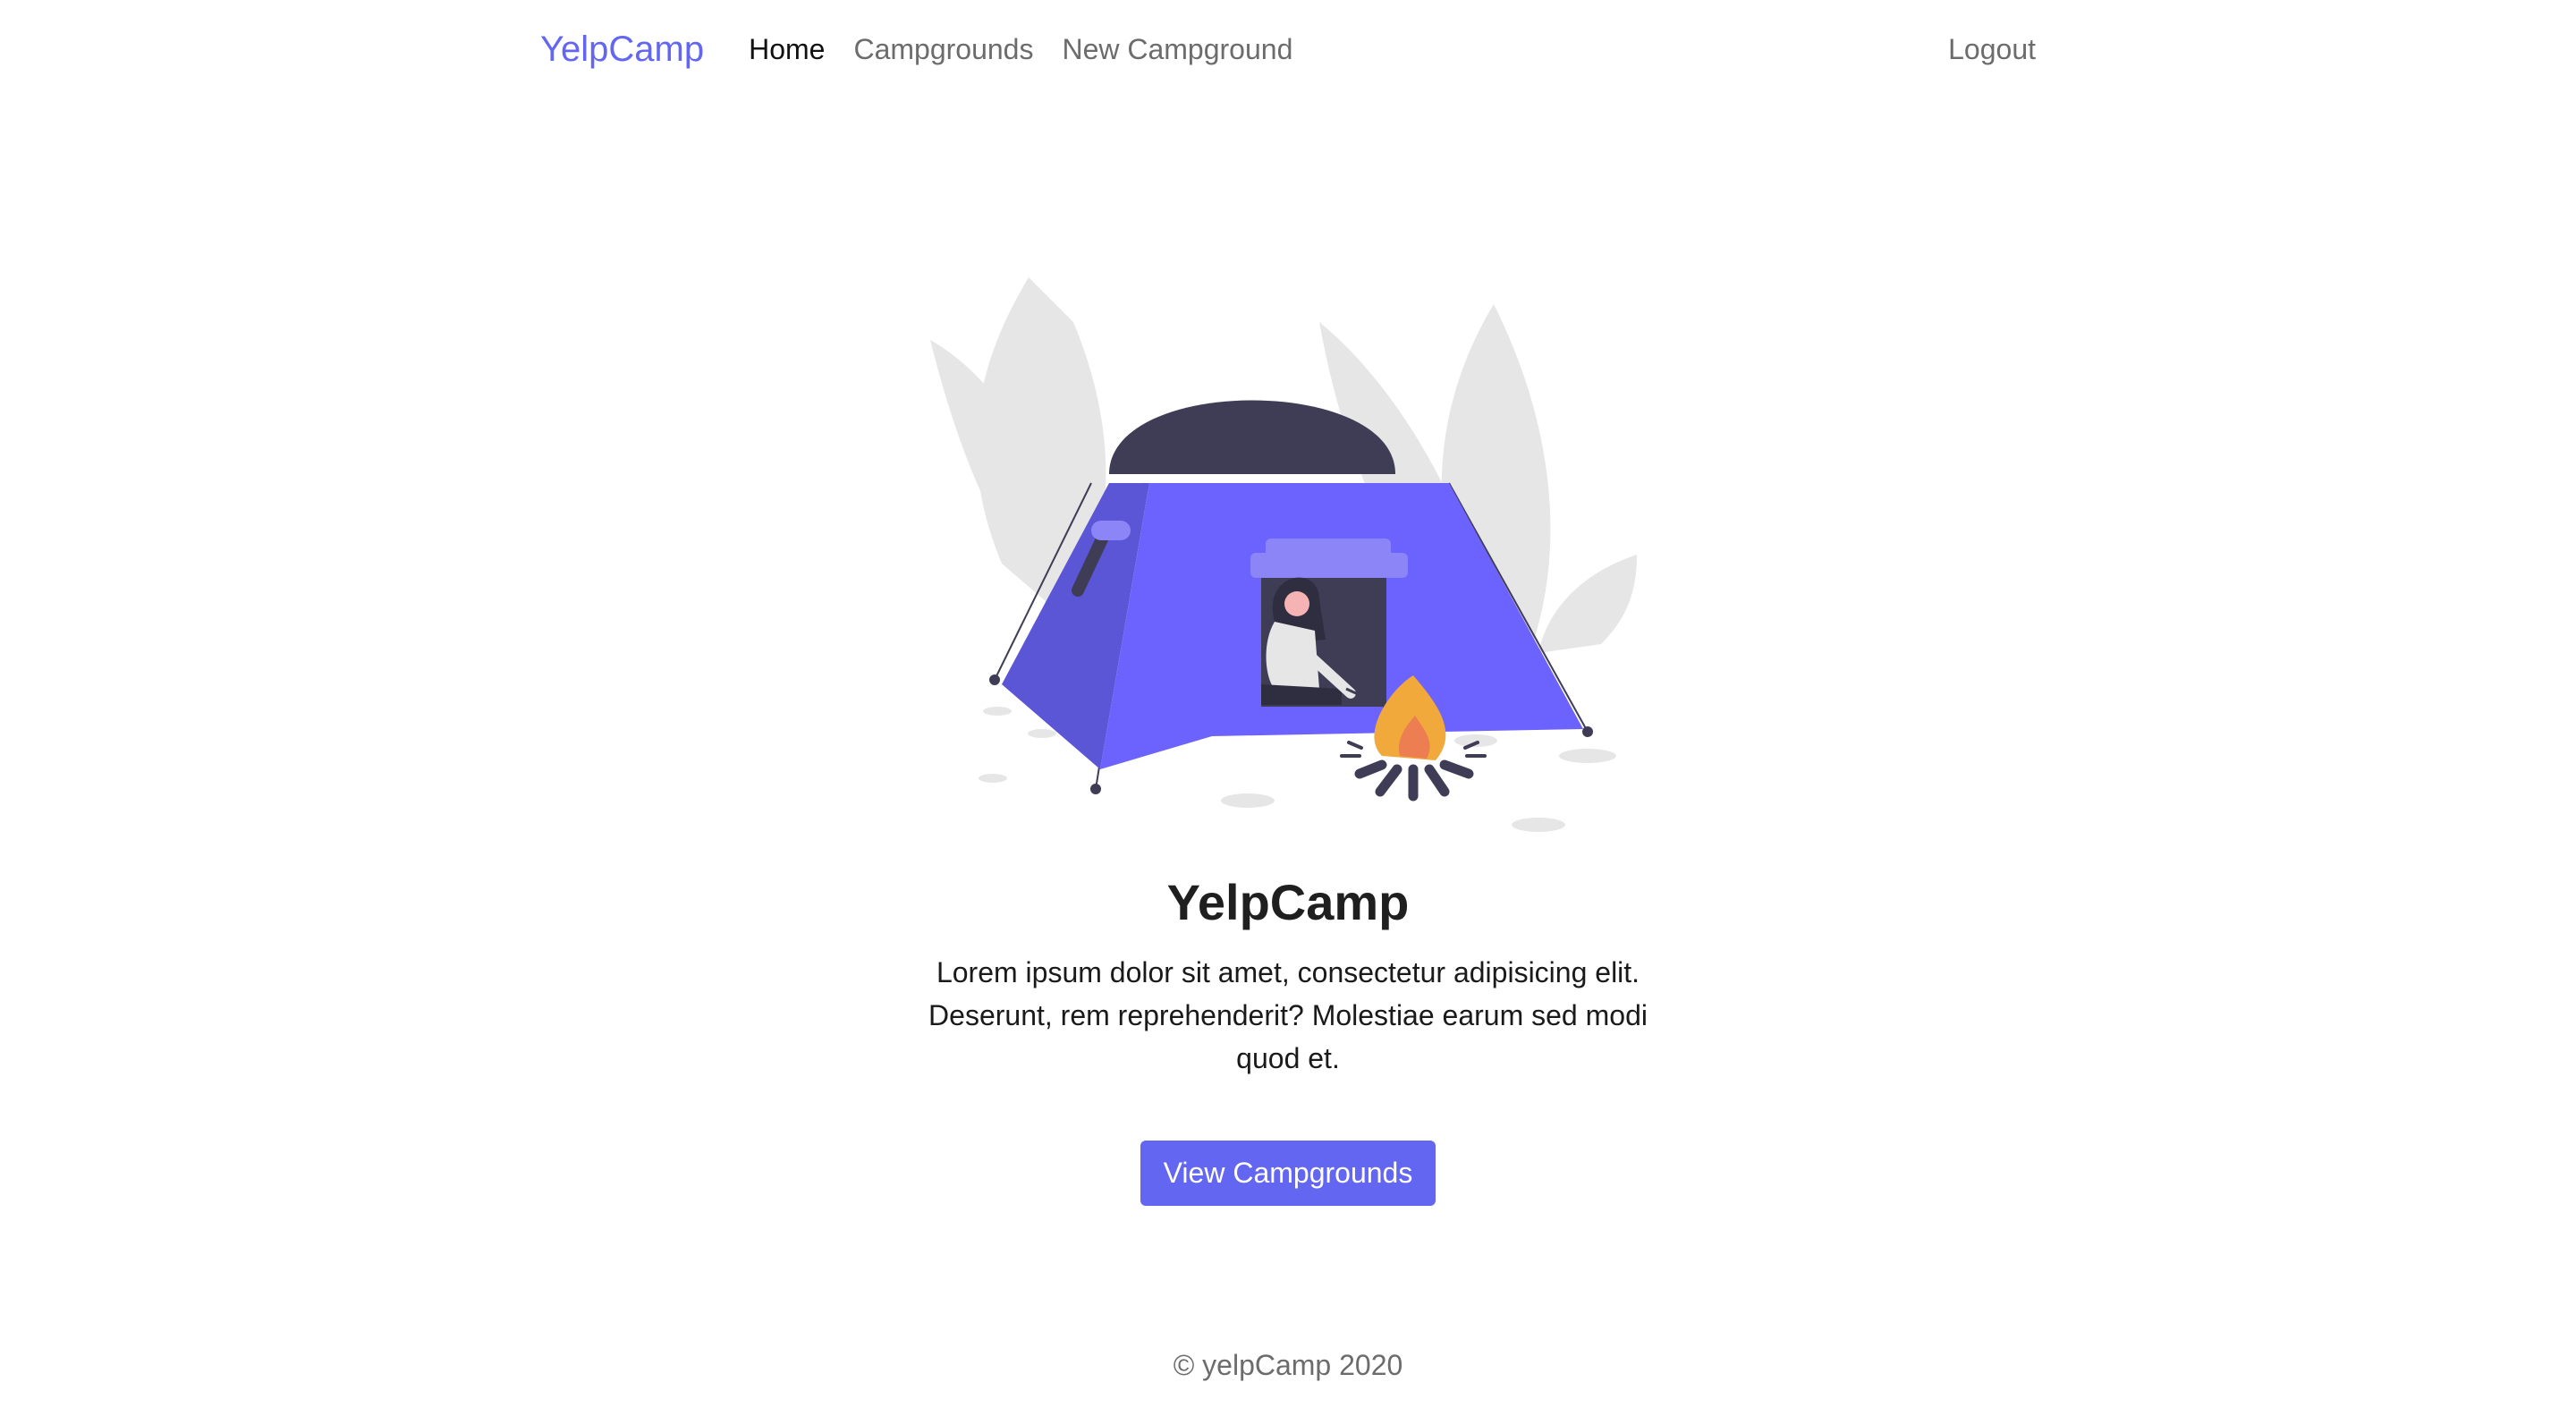 The image size is (2576, 1408). I want to click on nav-link-campgrounds: Campgrounds, so click(943, 49).